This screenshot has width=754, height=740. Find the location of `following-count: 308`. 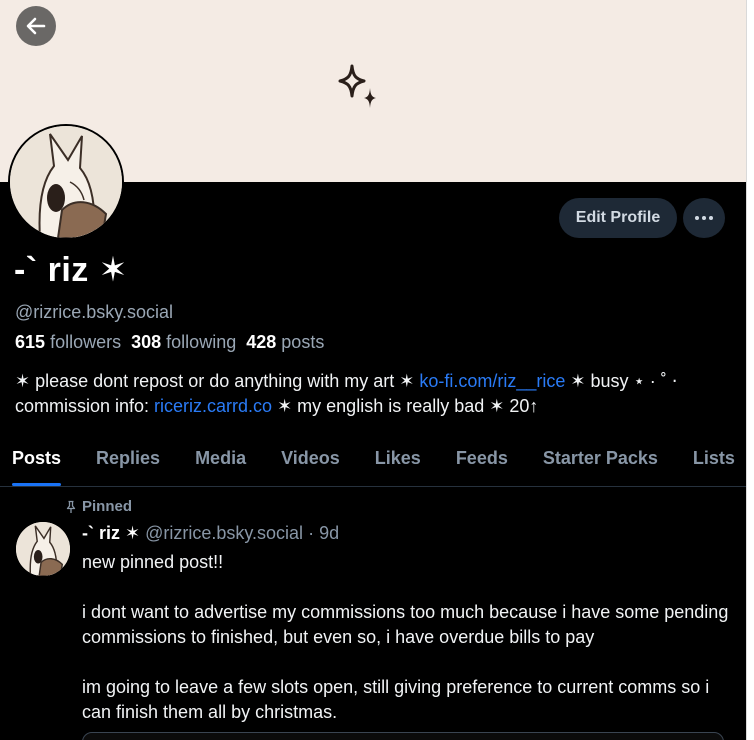

following-count: 308 is located at coordinates (146, 342).